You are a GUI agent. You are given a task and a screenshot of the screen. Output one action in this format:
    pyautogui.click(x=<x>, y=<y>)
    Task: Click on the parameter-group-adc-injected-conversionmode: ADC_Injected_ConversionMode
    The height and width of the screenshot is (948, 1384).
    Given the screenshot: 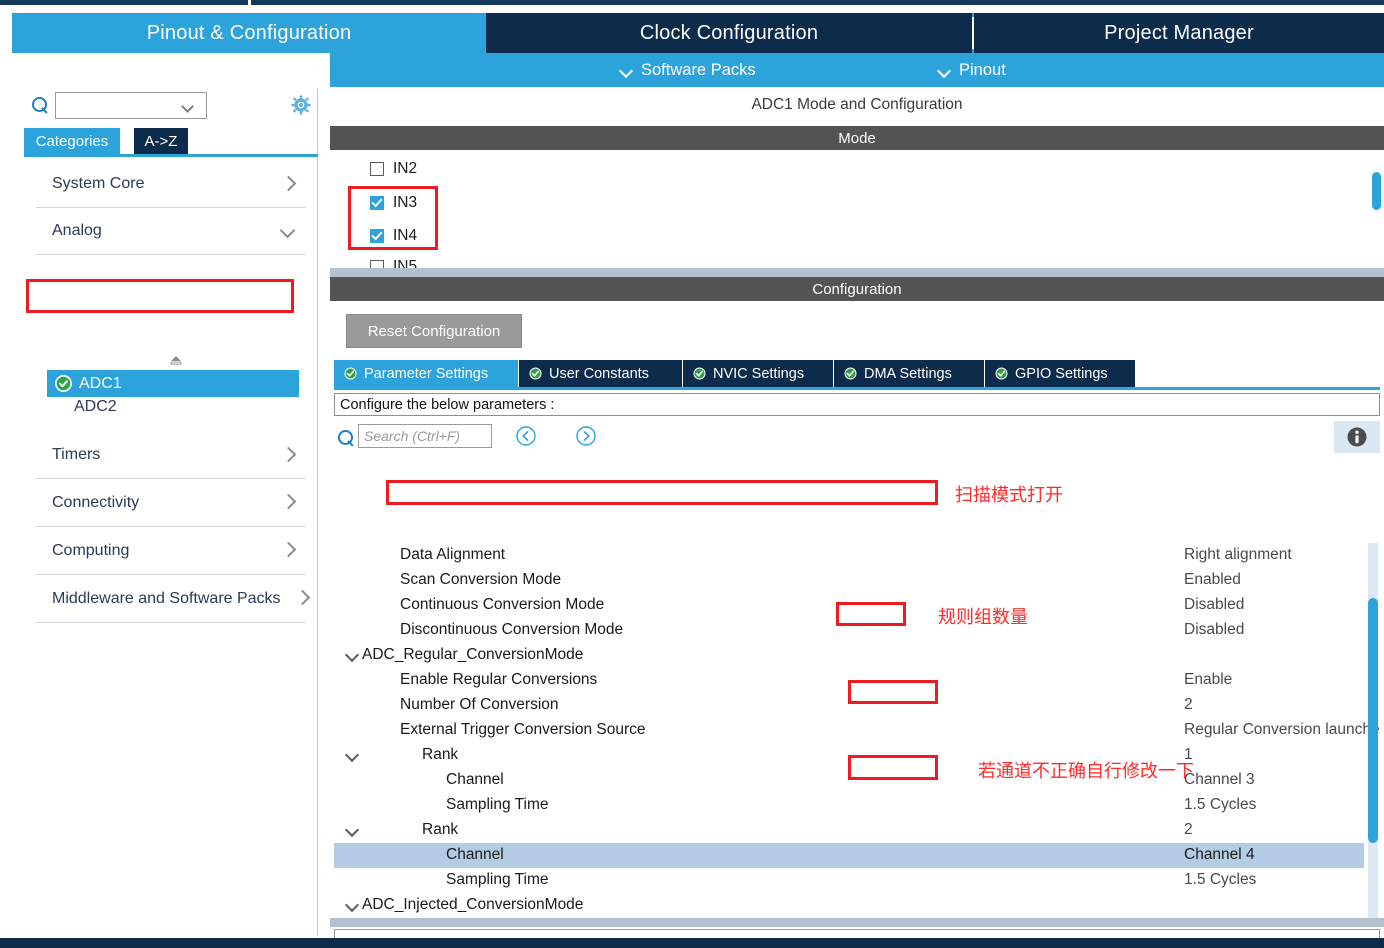 What is the action you would take?
    pyautogui.click(x=849, y=905)
    